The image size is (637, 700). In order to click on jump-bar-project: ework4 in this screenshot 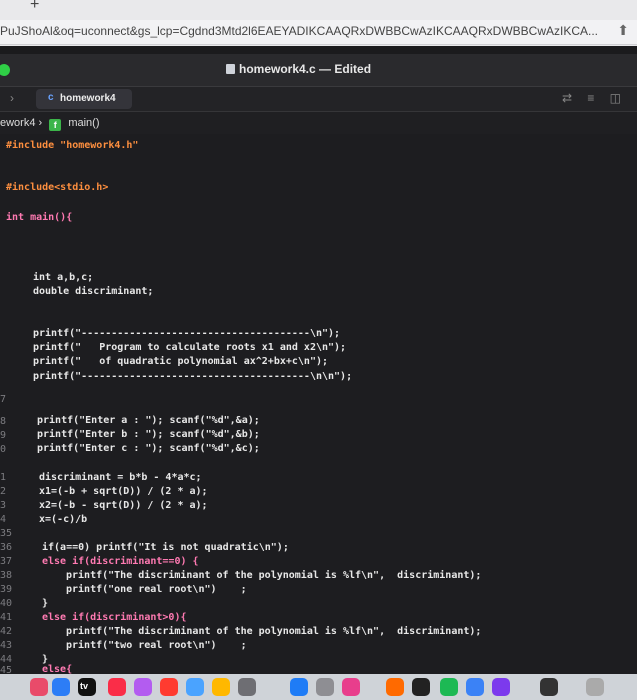, I will do `click(17, 123)`.